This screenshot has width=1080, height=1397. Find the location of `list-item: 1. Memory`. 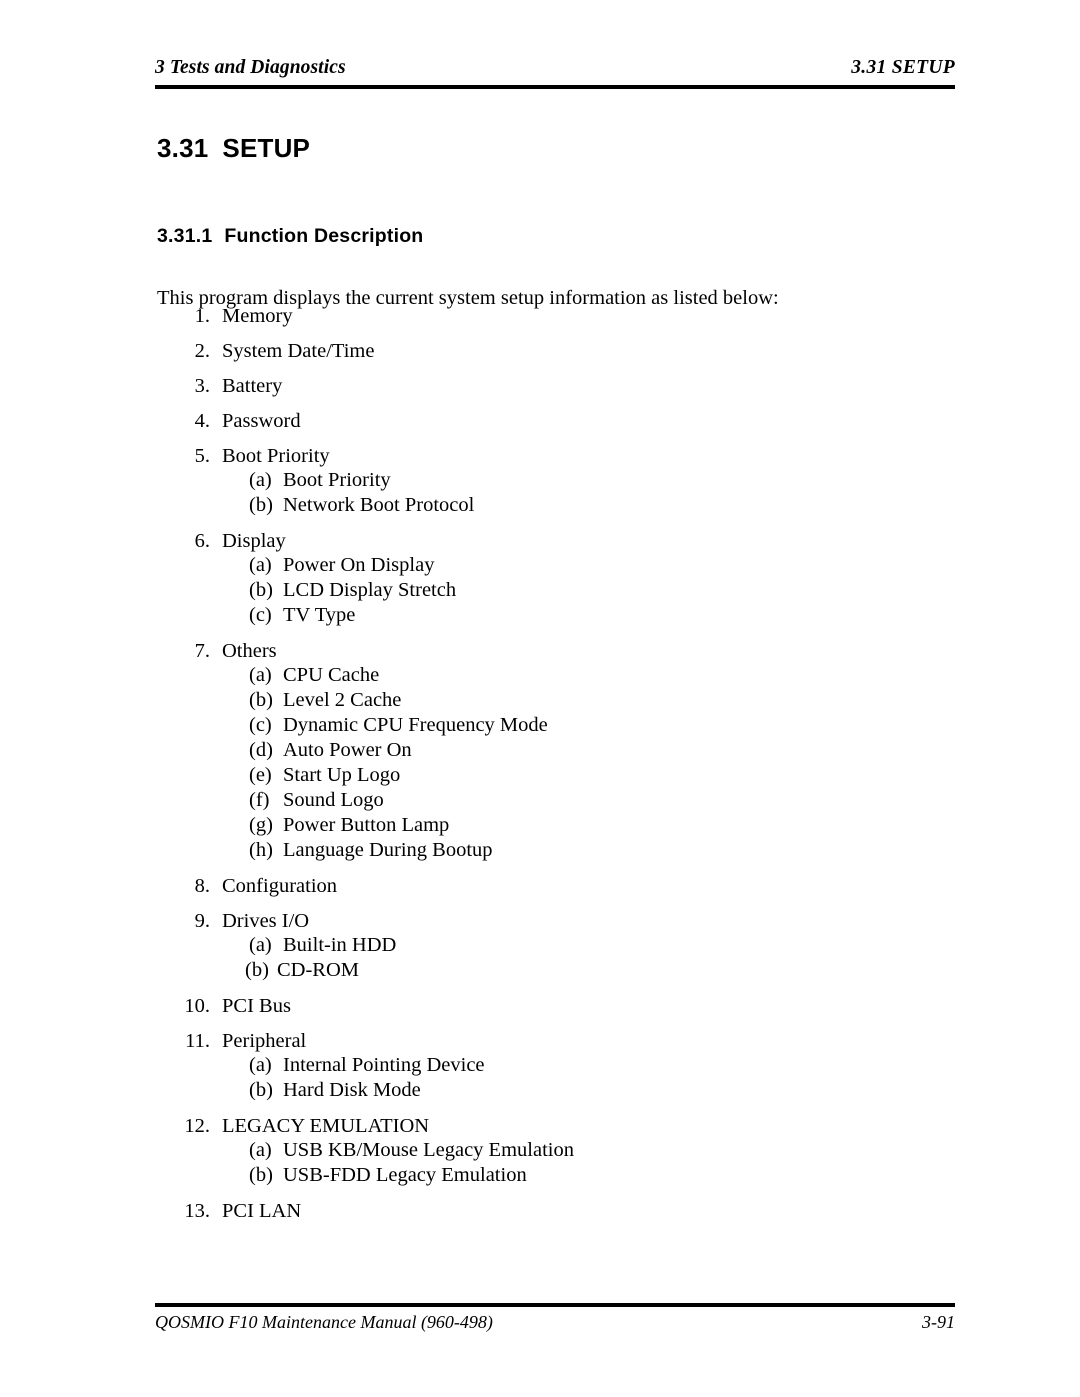

list-item: 1. Memory is located at coordinates (540, 320).